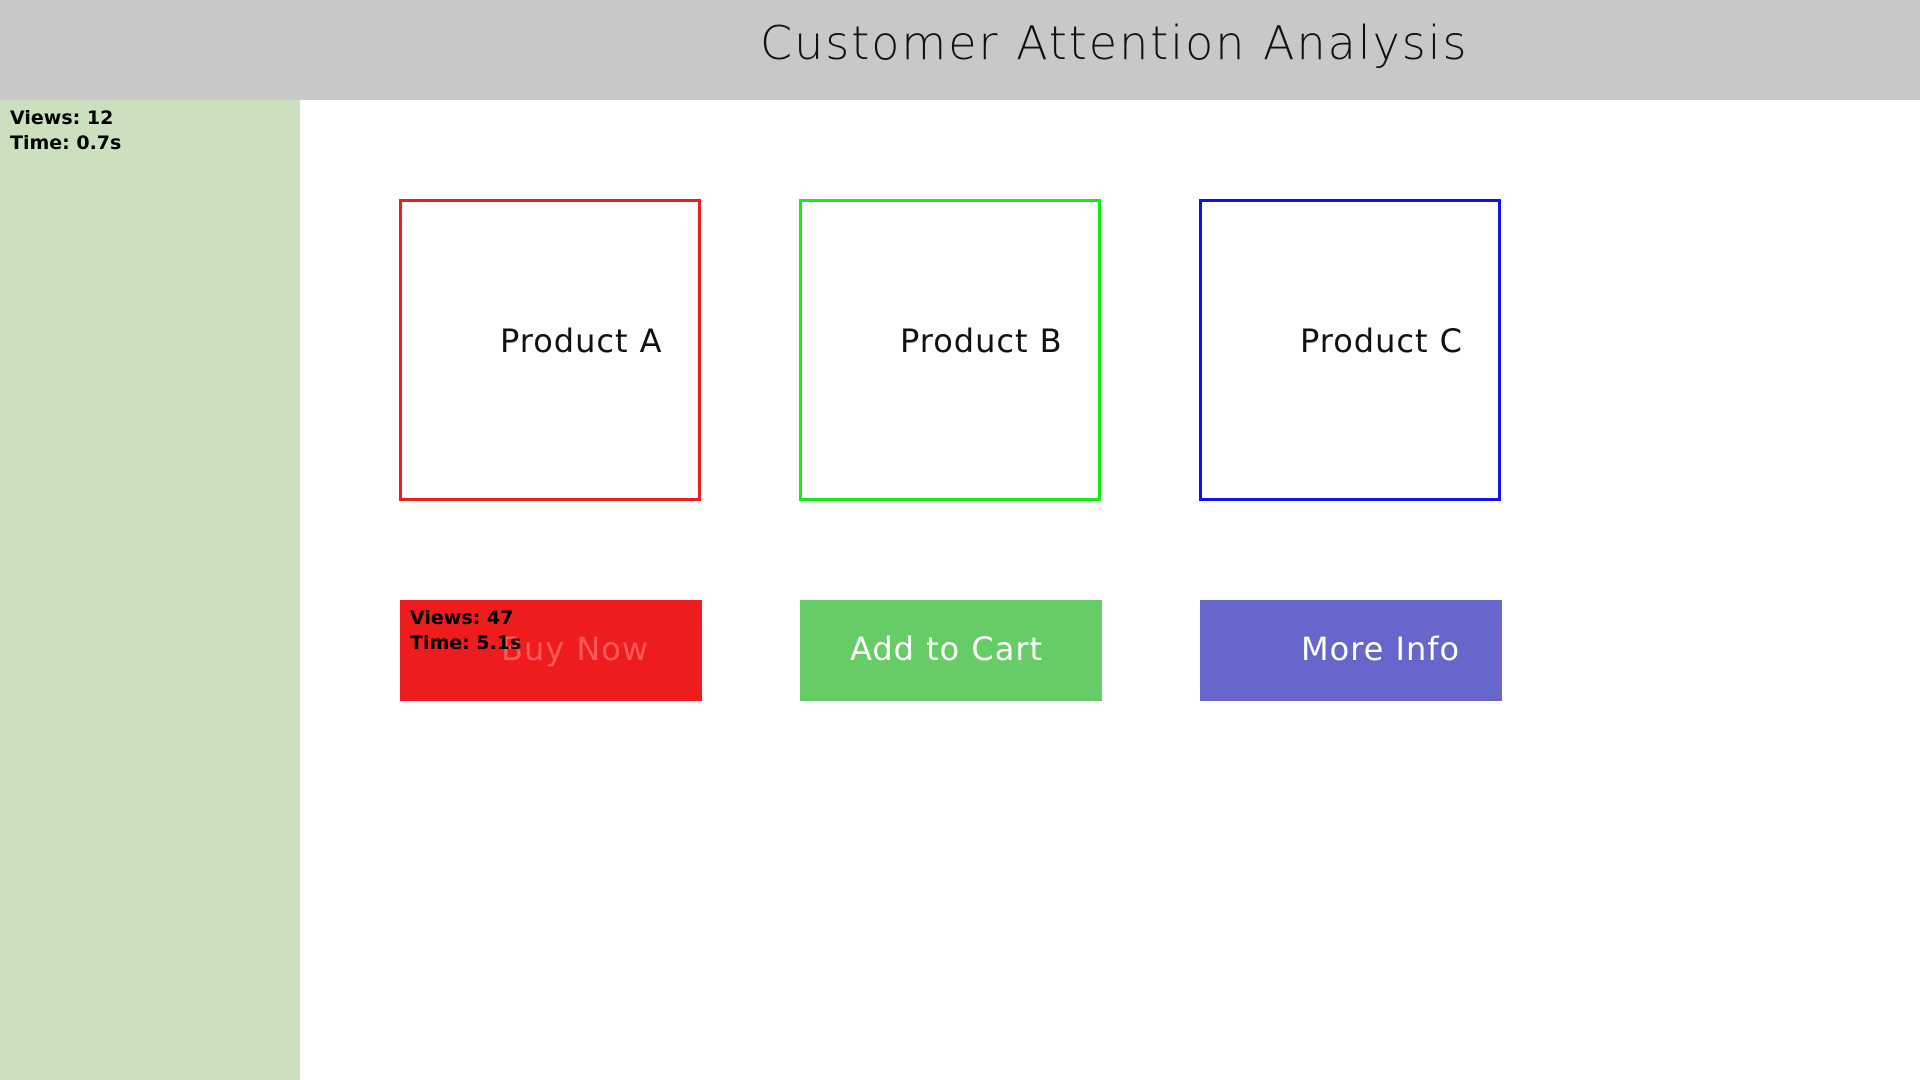 This screenshot has height=1080, width=1920. Describe the element at coordinates (1381, 649) in the screenshot. I see `more-info-label: More Info` at that location.